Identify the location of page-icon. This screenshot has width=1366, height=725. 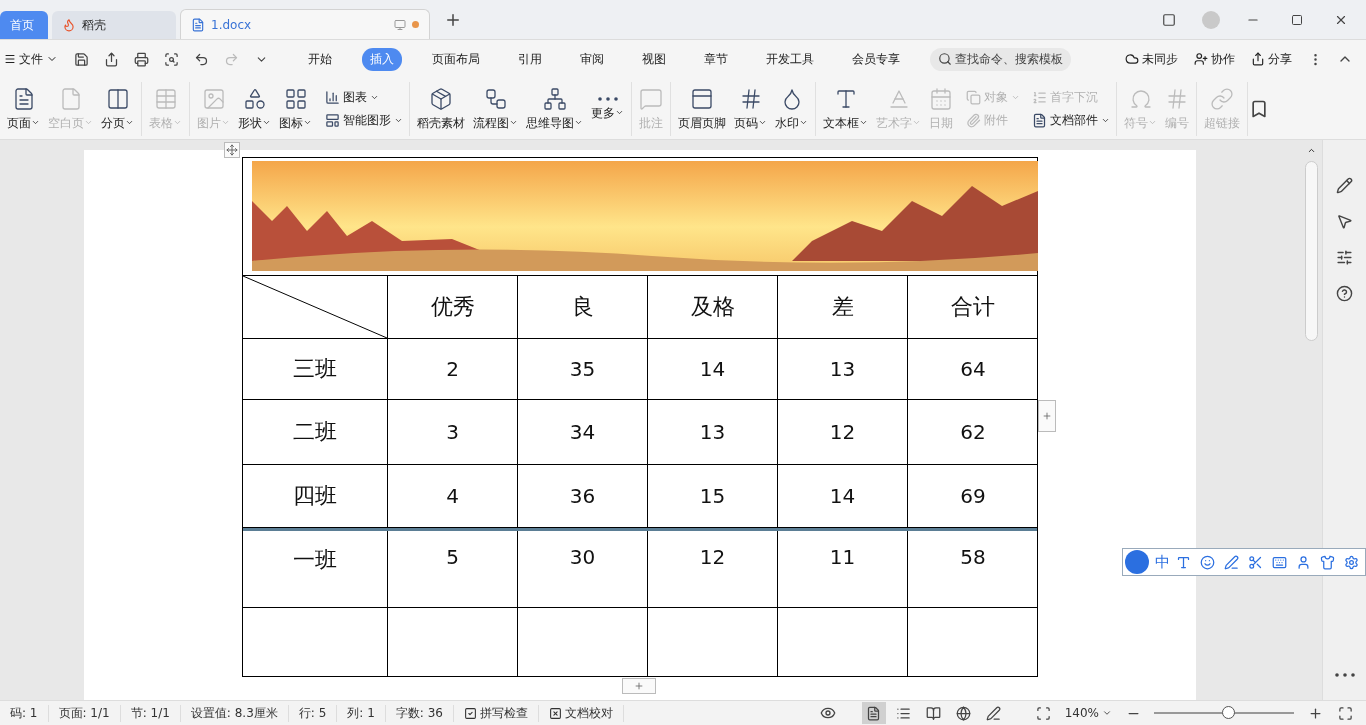
(874, 713).